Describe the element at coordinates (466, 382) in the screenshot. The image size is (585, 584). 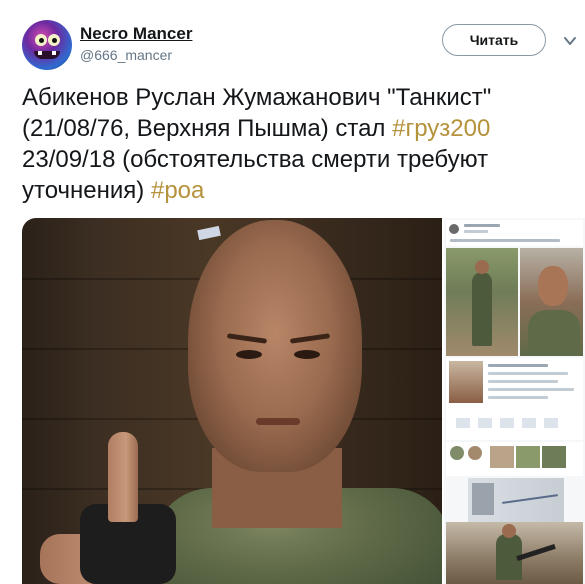
I see `profile-picture` at that location.